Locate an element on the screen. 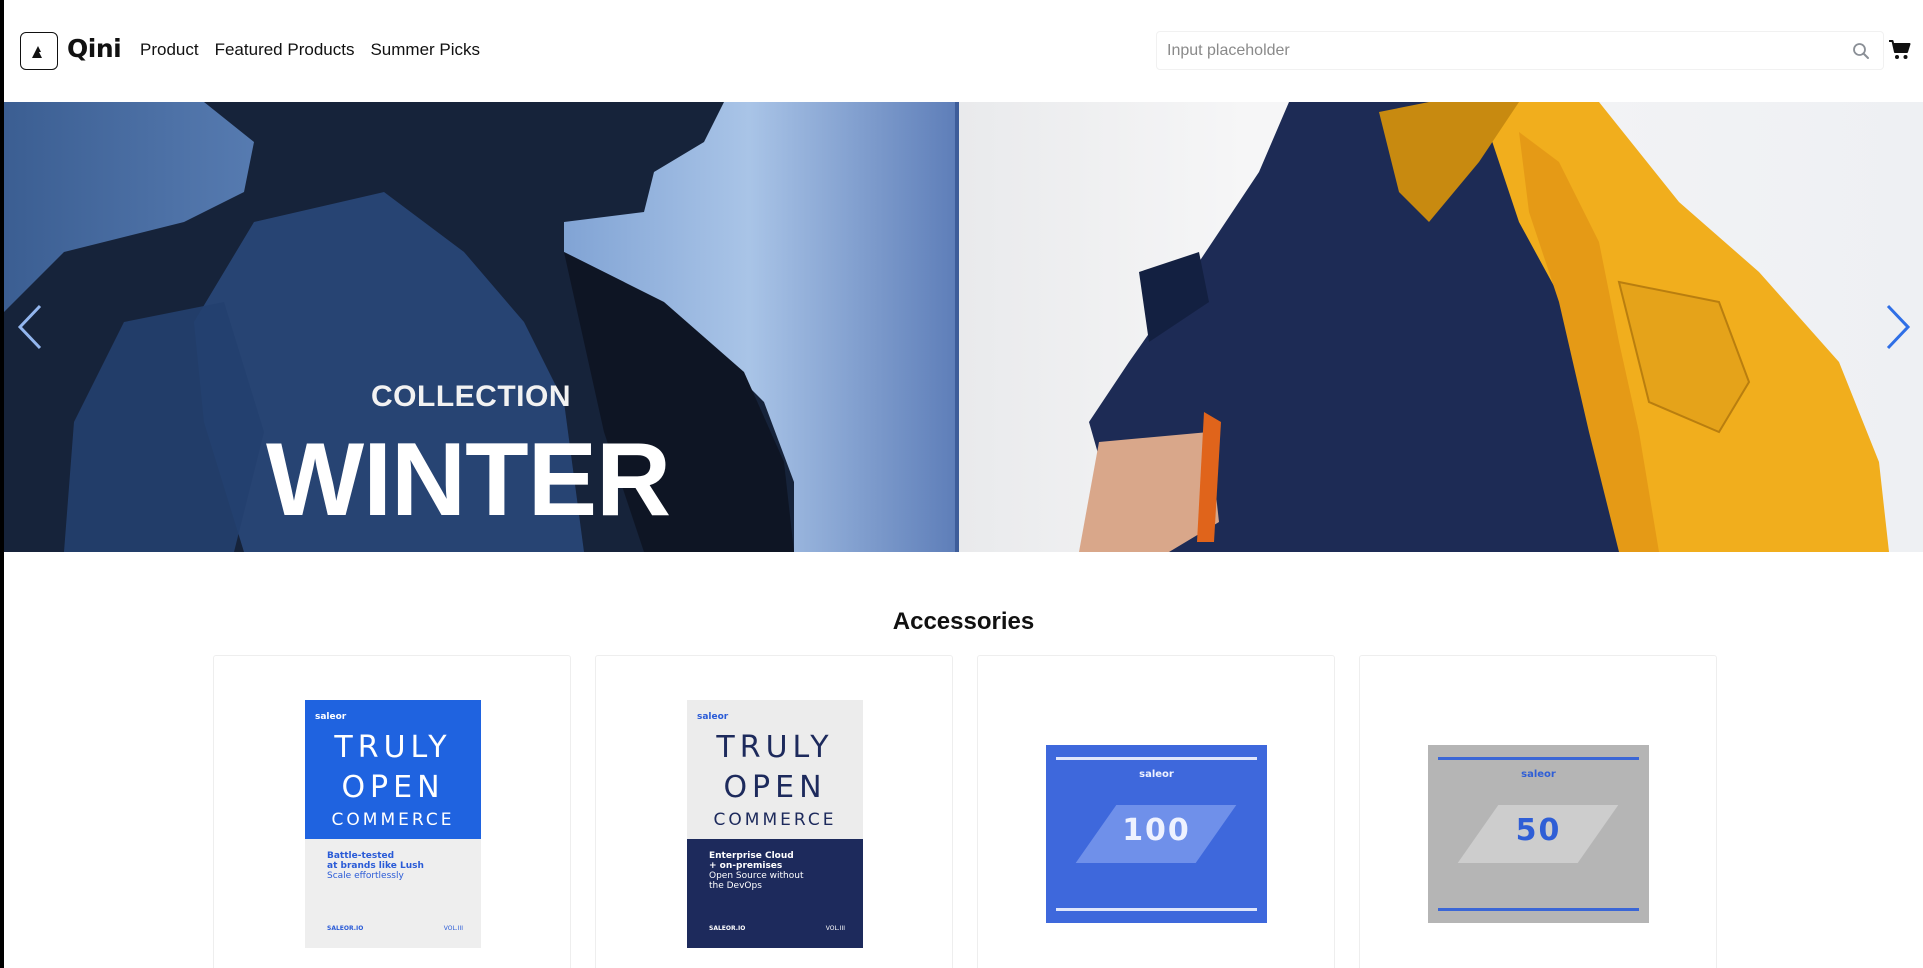 Image resolution: width=1923 pixels, height=968 pixels. cart-icon is located at coordinates (1900, 50).